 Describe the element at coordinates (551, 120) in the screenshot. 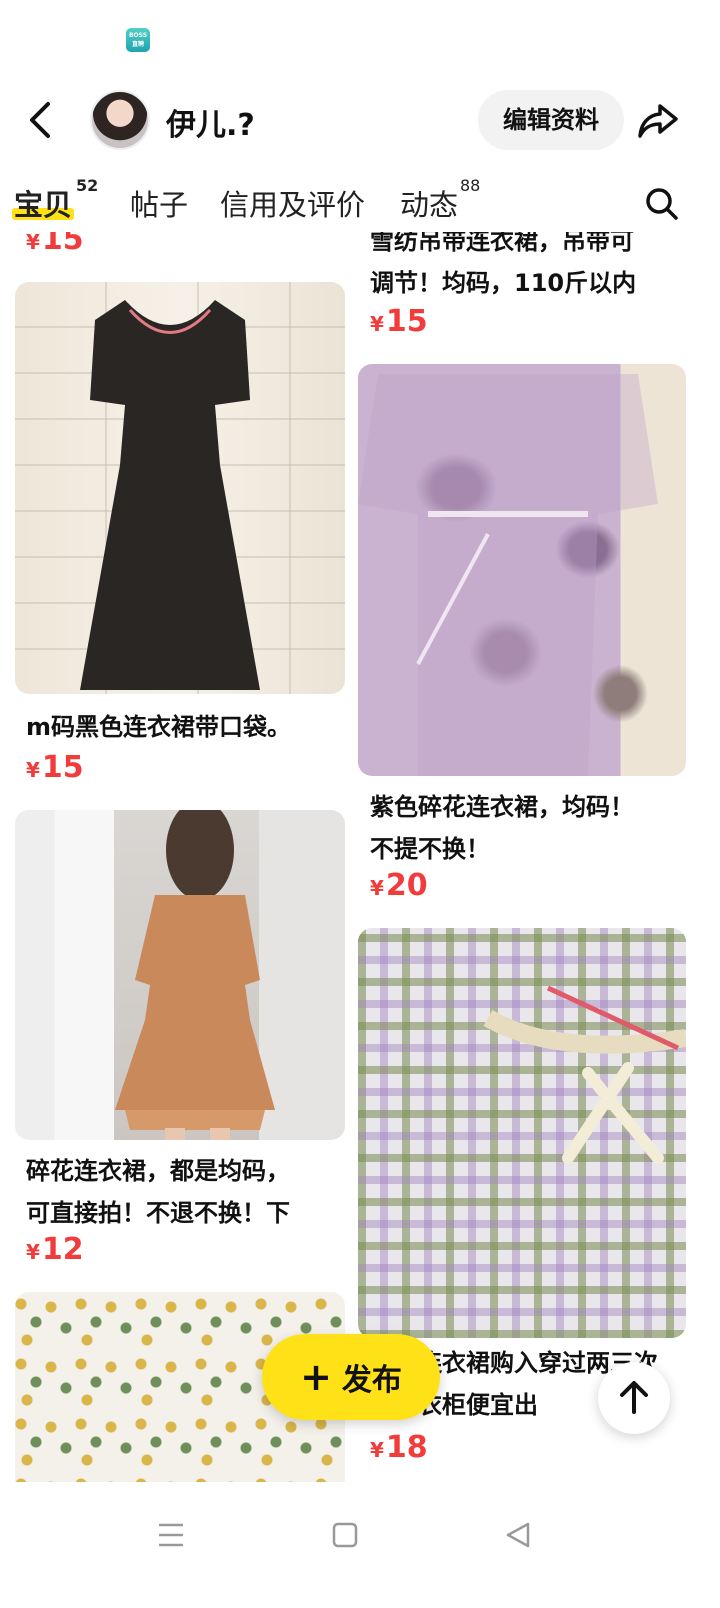

I see `edit-profile-button: 编辑资料` at that location.